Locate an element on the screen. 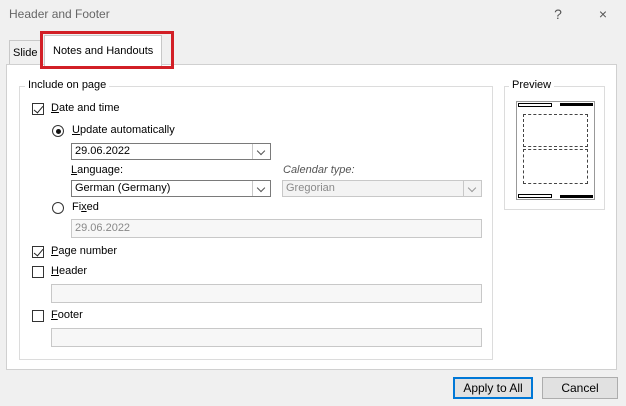 The height and width of the screenshot is (406, 626). preview-header-right is located at coordinates (576, 104).